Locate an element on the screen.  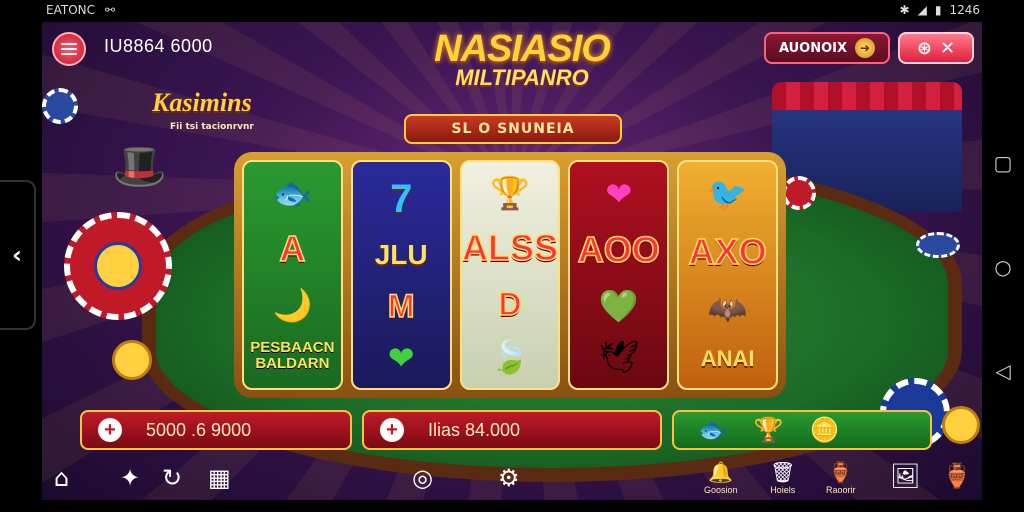
trash-icon: 🗑 is located at coordinates (783, 472).